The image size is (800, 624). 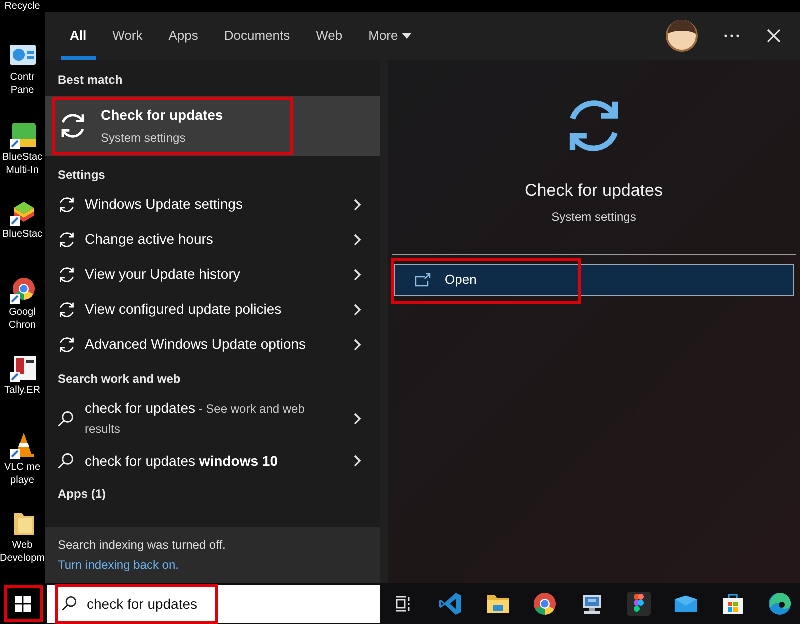 I want to click on desktop-icon-label: Developm, so click(x=22, y=559).